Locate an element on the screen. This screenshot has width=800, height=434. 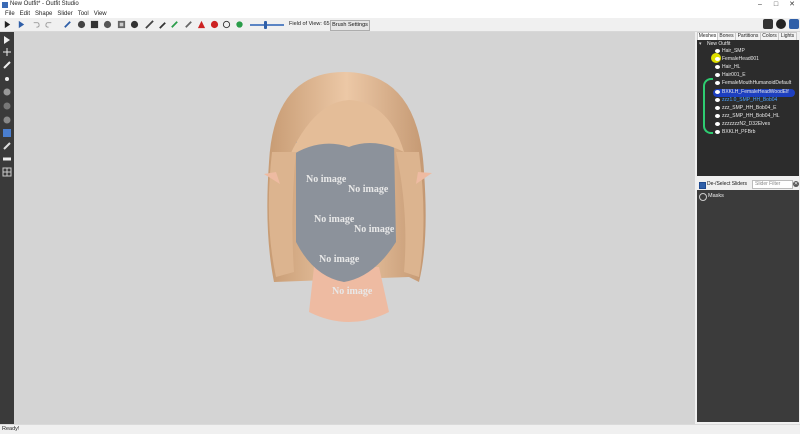
move-brush-icon is located at coordinates (134, 24).